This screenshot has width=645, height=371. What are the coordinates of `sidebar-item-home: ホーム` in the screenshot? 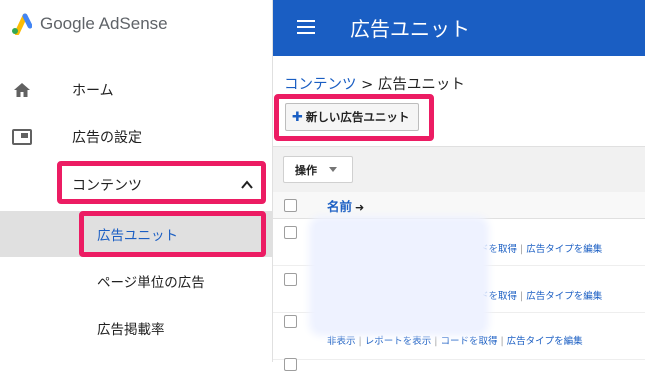 It's located at (136, 90).